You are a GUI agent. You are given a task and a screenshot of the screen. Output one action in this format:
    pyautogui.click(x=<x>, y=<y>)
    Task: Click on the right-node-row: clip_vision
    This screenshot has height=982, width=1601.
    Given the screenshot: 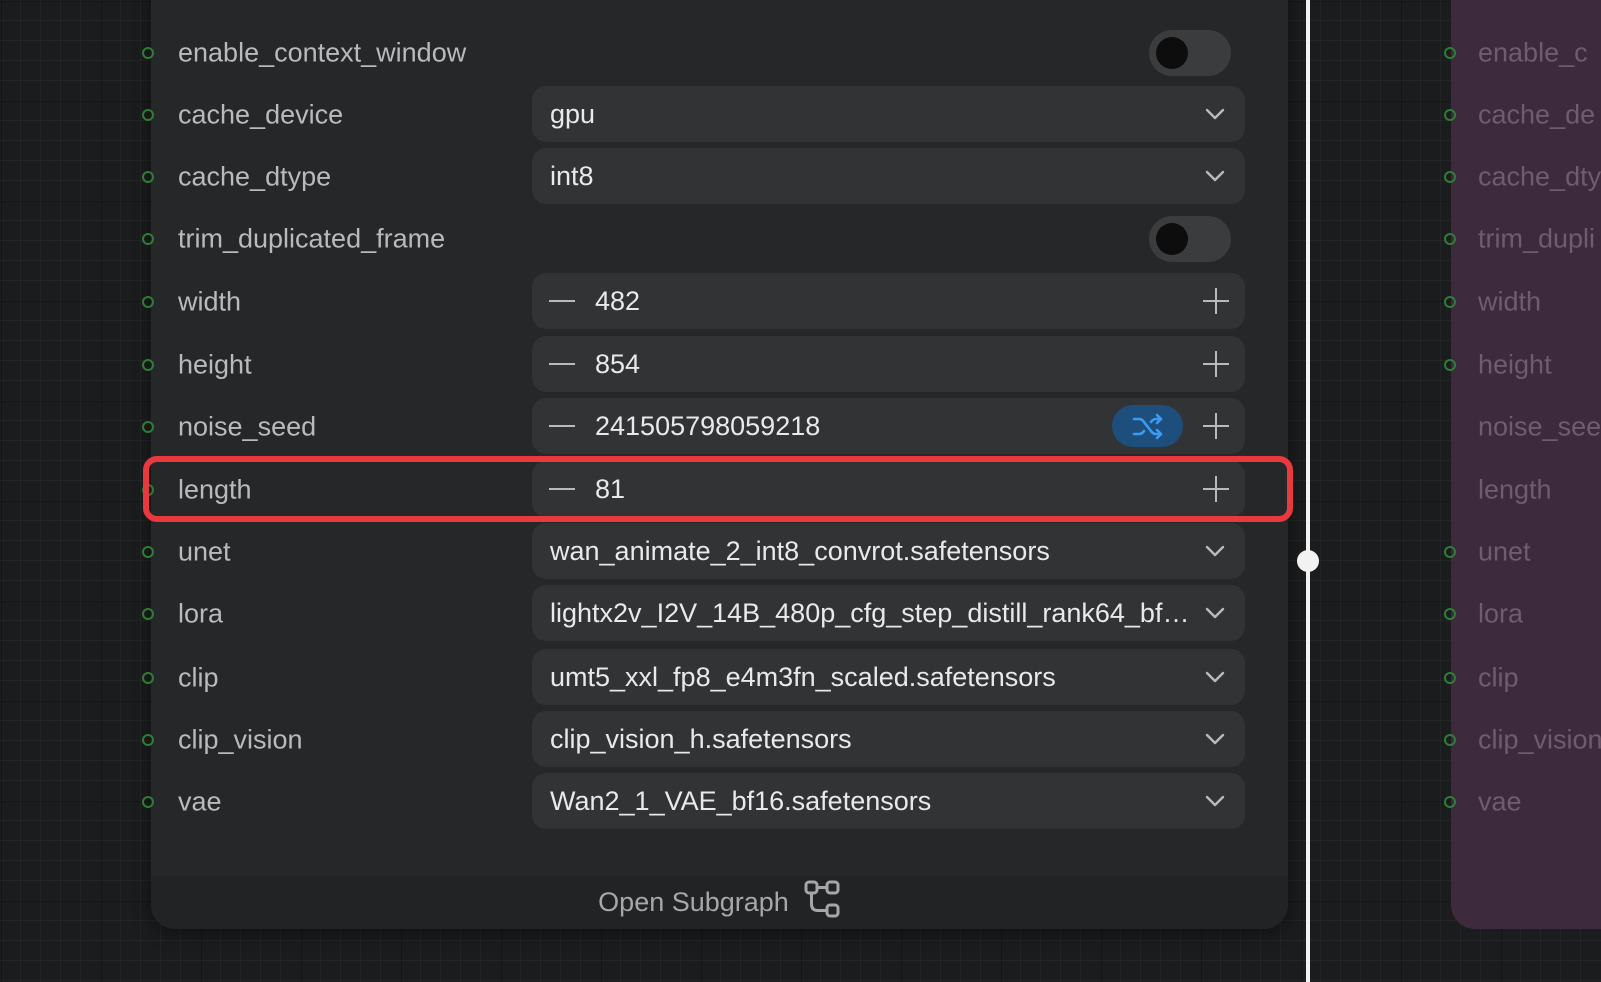 What is the action you would take?
    pyautogui.click(x=1522, y=740)
    